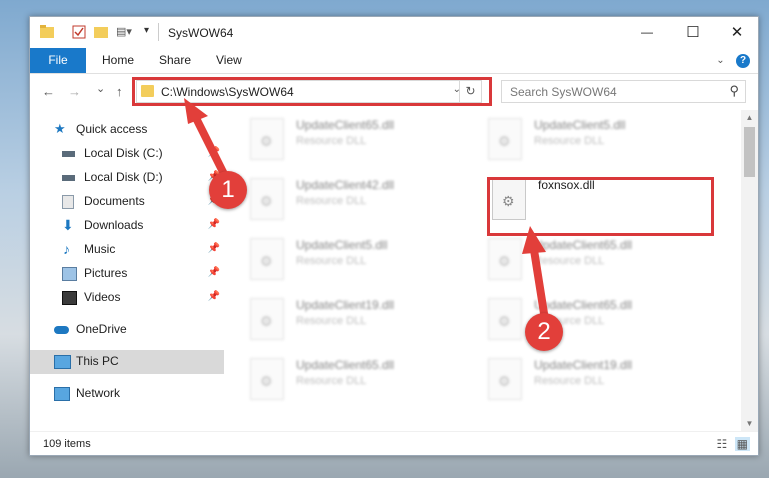 This screenshot has width=769, height=478. Describe the element at coordinates (228, 190) in the screenshot. I see `step-badge-1: 1` at that location.